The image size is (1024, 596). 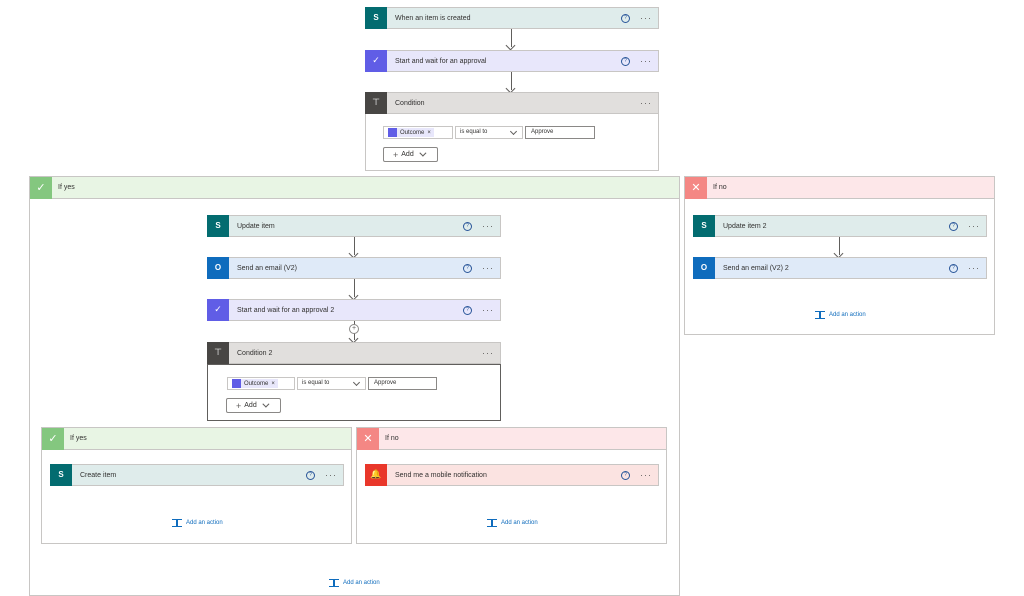 What do you see at coordinates (197, 474) in the screenshot?
I see `create-item-card: S Create item ? ···` at bounding box center [197, 474].